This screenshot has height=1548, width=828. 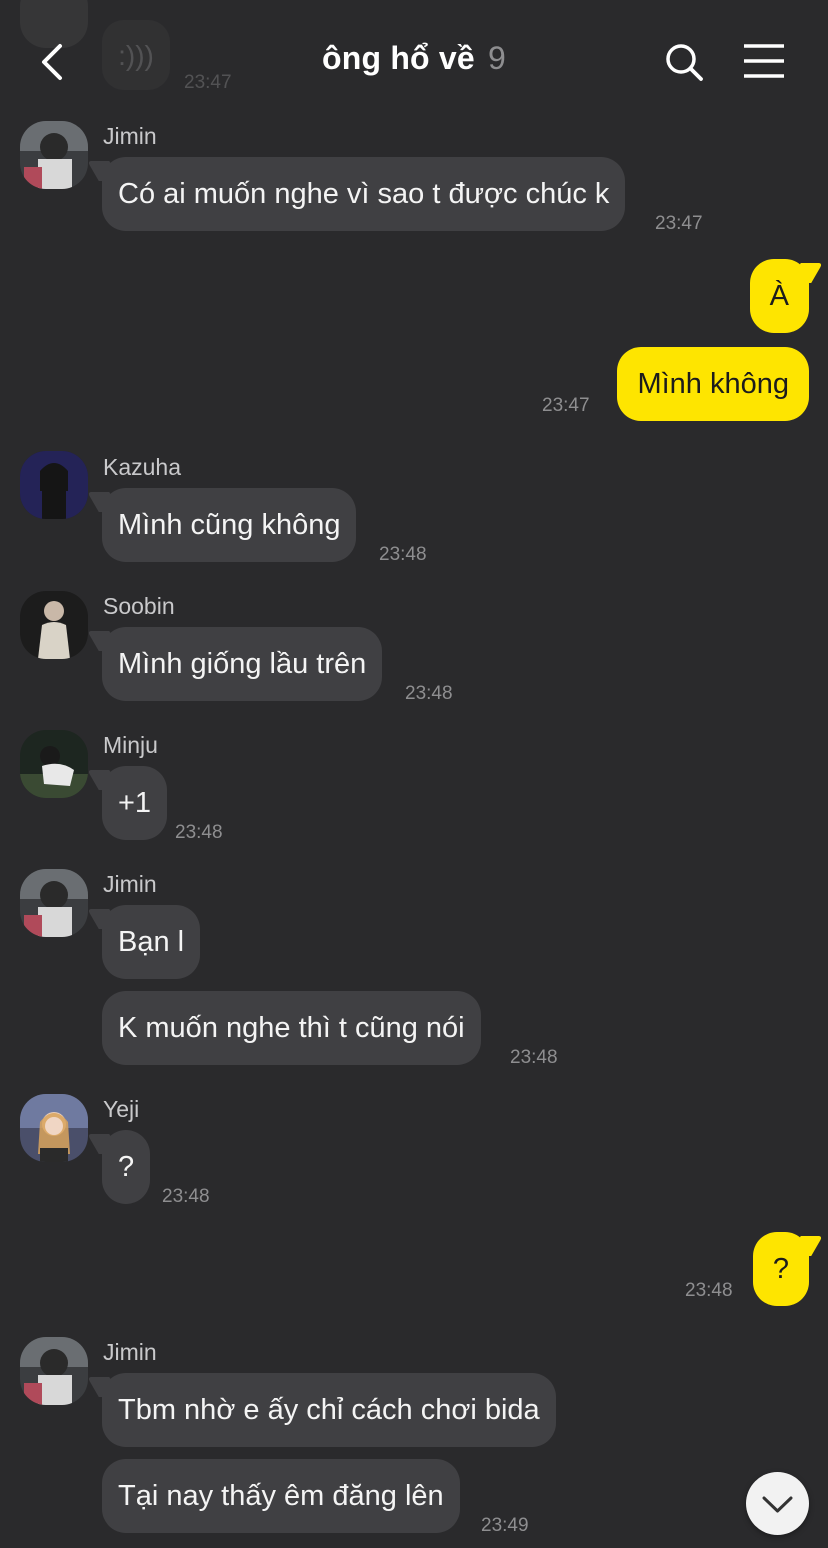 What do you see at coordinates (281, 1496) in the screenshot?
I see `message-bubble: Tại nay thấy êm đăng lên` at bounding box center [281, 1496].